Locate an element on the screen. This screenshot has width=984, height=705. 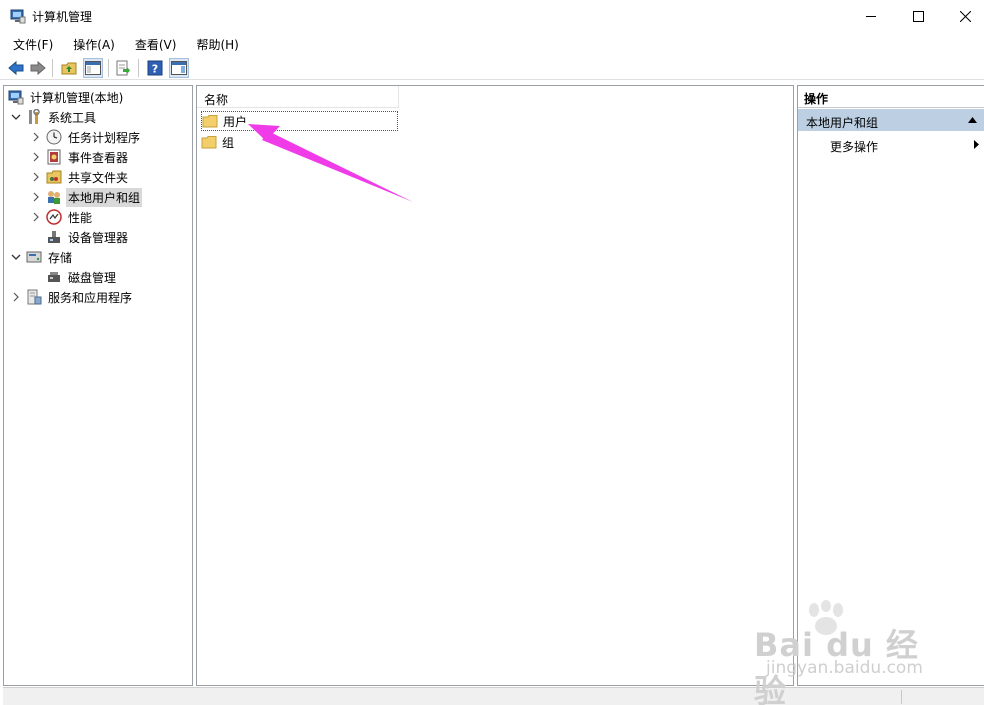
tree-item-label: 设备管理器 is located at coordinates (98, 237).